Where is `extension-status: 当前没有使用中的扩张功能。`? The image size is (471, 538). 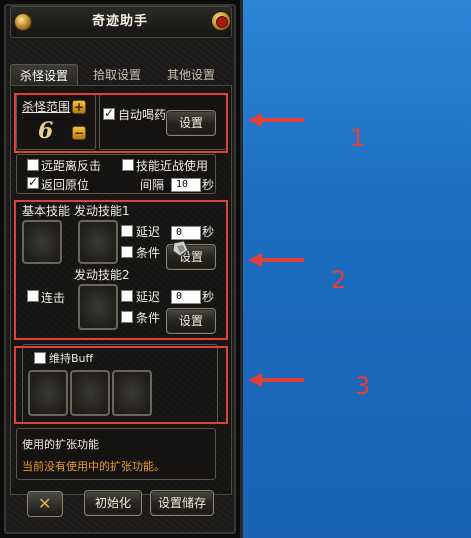
extension-status: 当前没有使用中的扩张功能。 is located at coordinates (93, 466).